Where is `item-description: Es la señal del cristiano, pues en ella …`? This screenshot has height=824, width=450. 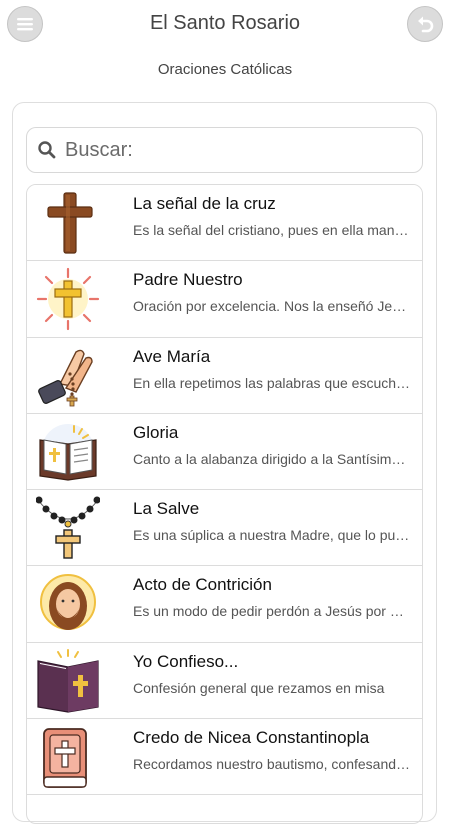 item-description: Es la señal del cristiano, pues en ella … is located at coordinates (272, 230).